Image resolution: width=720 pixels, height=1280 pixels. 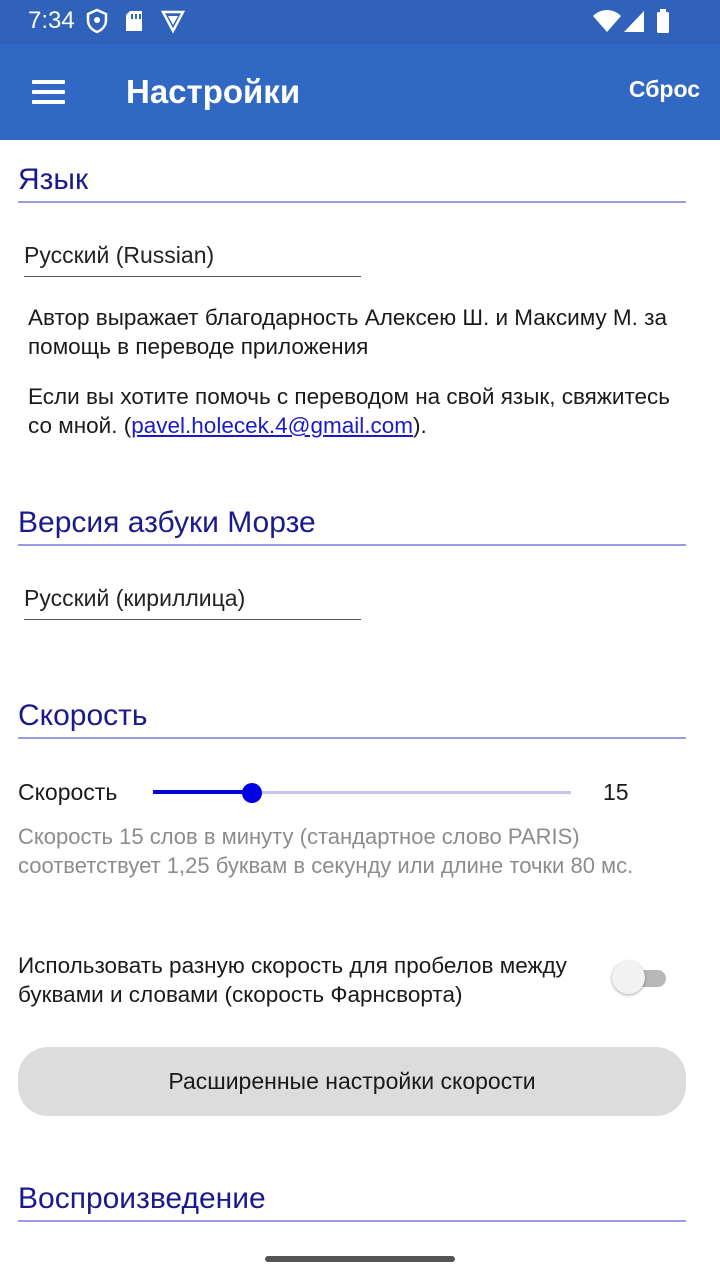 What do you see at coordinates (634, 21) in the screenshot?
I see `signal-icon` at bounding box center [634, 21].